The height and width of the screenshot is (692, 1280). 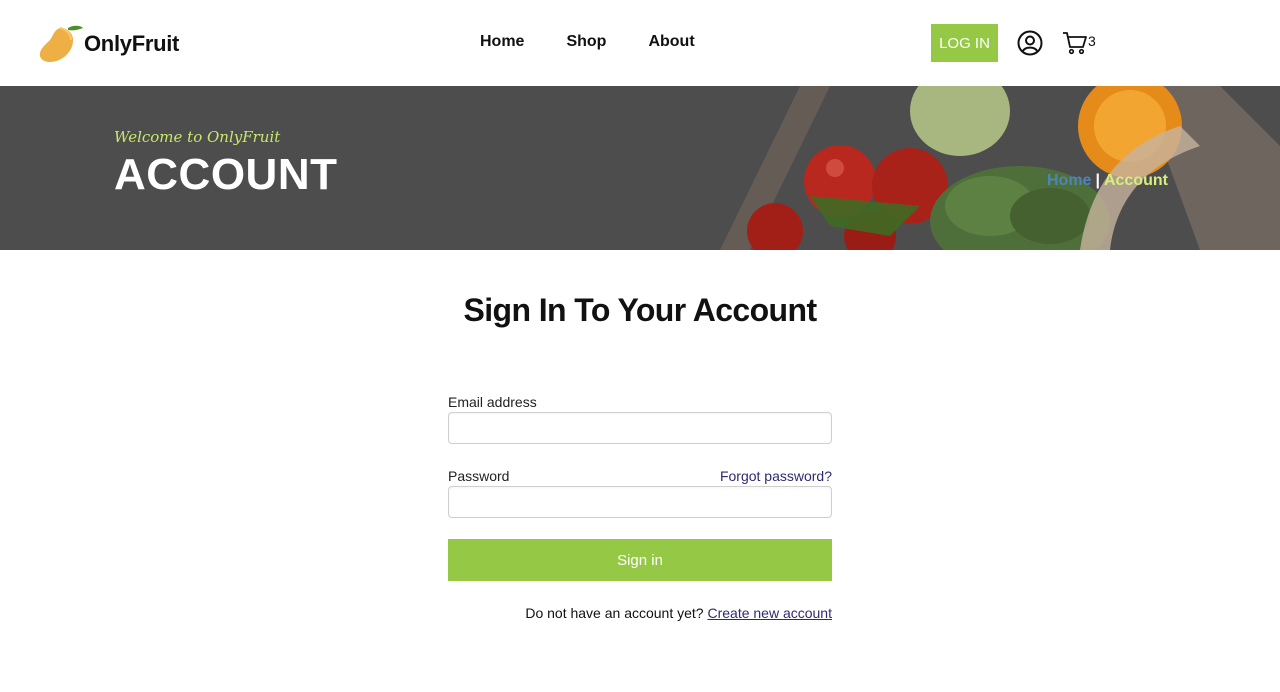 What do you see at coordinates (970, 168) in the screenshot?
I see `produce-background-image` at bounding box center [970, 168].